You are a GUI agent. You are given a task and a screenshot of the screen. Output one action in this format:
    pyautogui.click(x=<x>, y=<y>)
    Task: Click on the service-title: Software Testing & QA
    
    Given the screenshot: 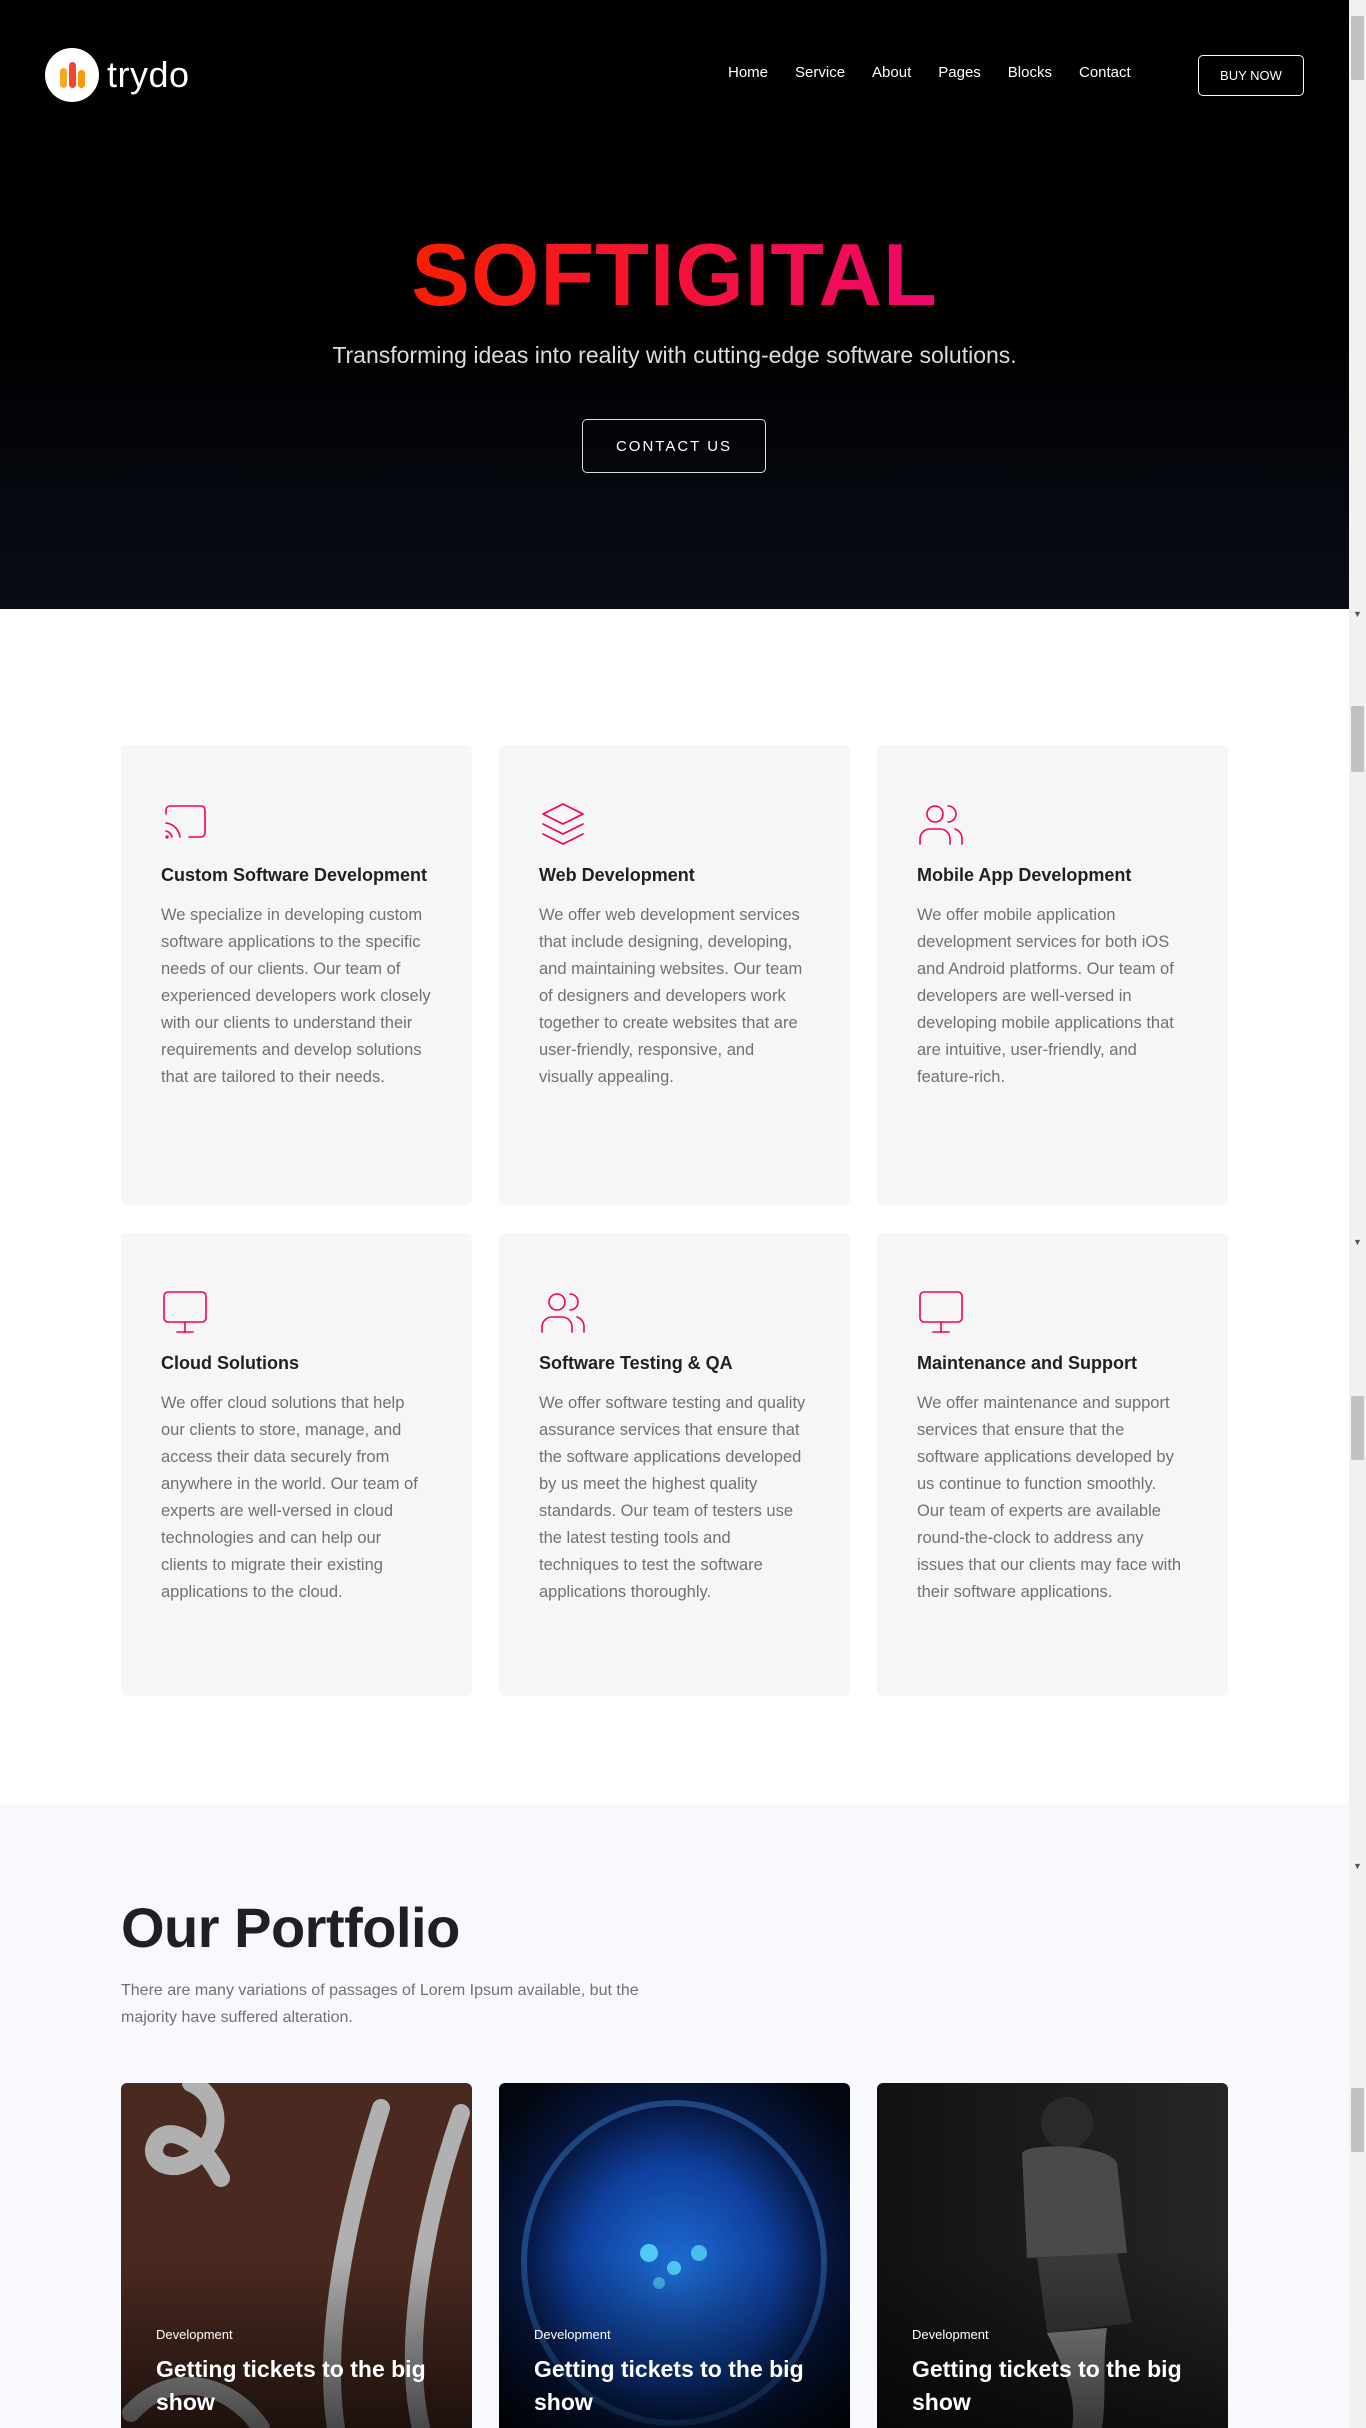 What is the action you would take?
    pyautogui.click(x=636, y=1363)
    